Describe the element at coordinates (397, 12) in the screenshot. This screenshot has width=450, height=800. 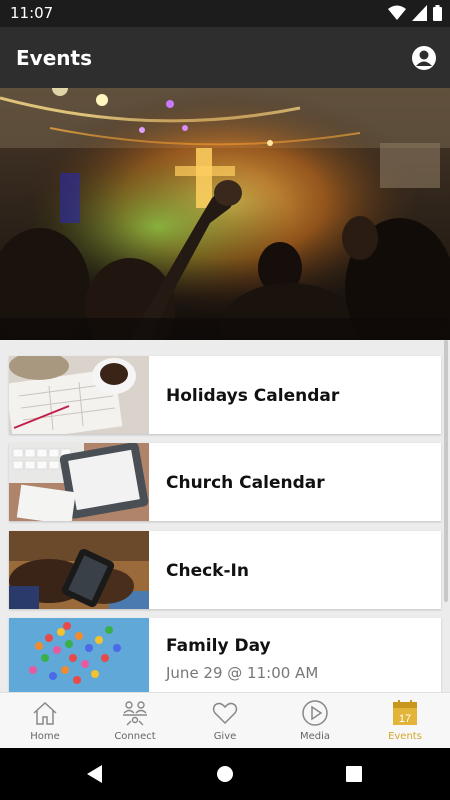
I see `wifi-icon` at that location.